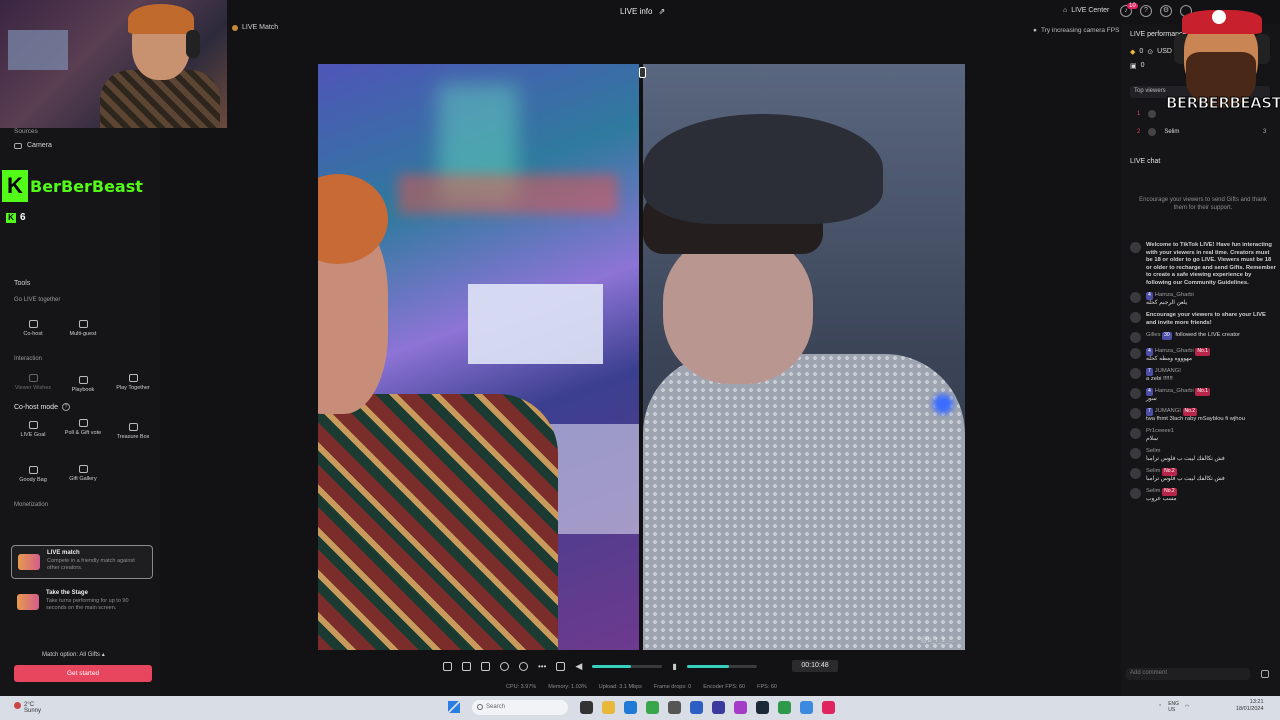  What do you see at coordinates (27, 708) in the screenshot?
I see `weather-widget: 2°C Sunny` at bounding box center [27, 708].